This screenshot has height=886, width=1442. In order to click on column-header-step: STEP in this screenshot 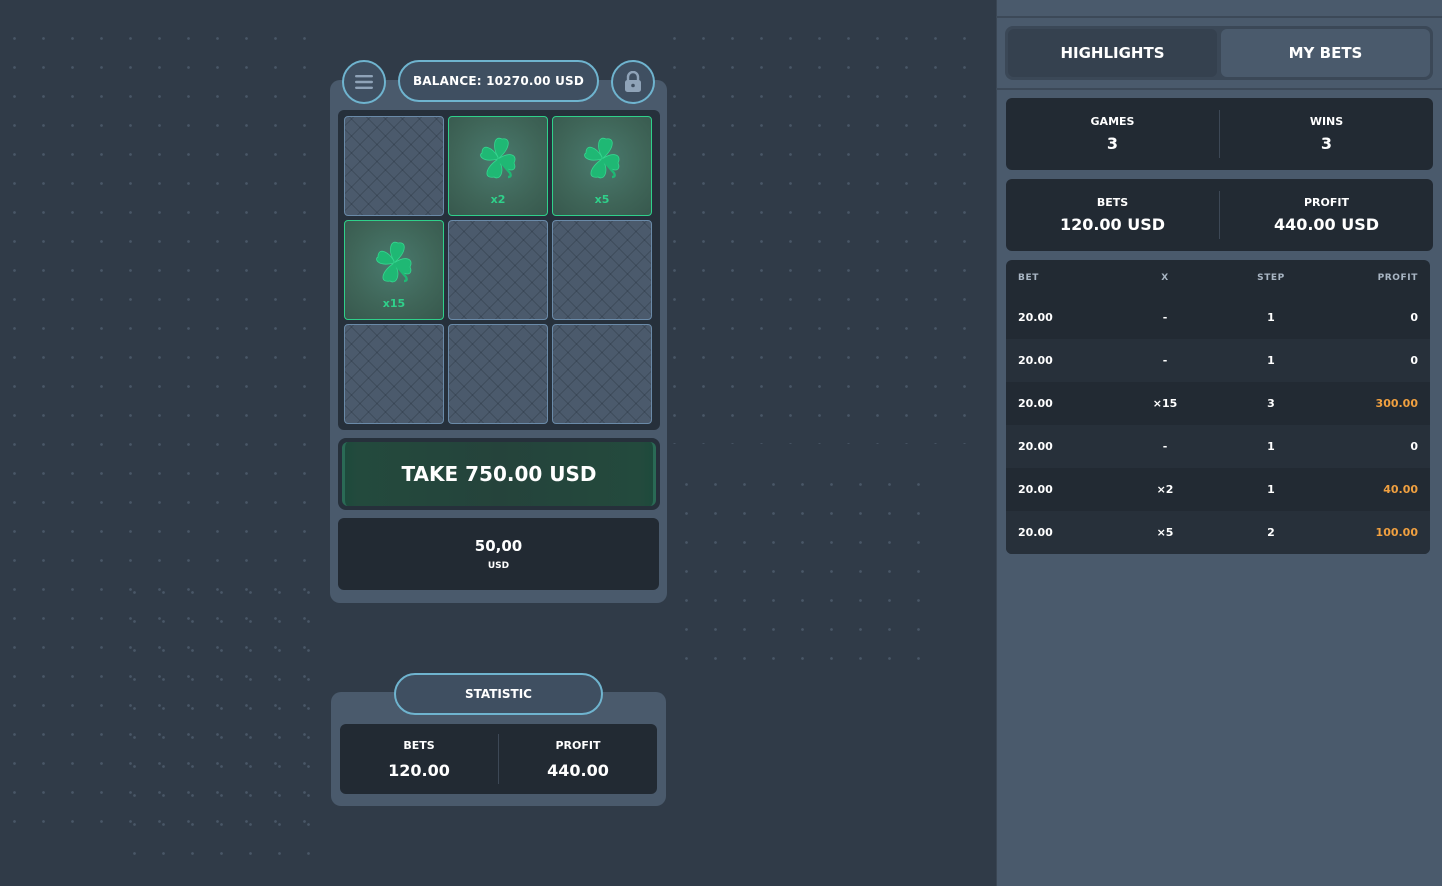, I will do `click(1271, 278)`.